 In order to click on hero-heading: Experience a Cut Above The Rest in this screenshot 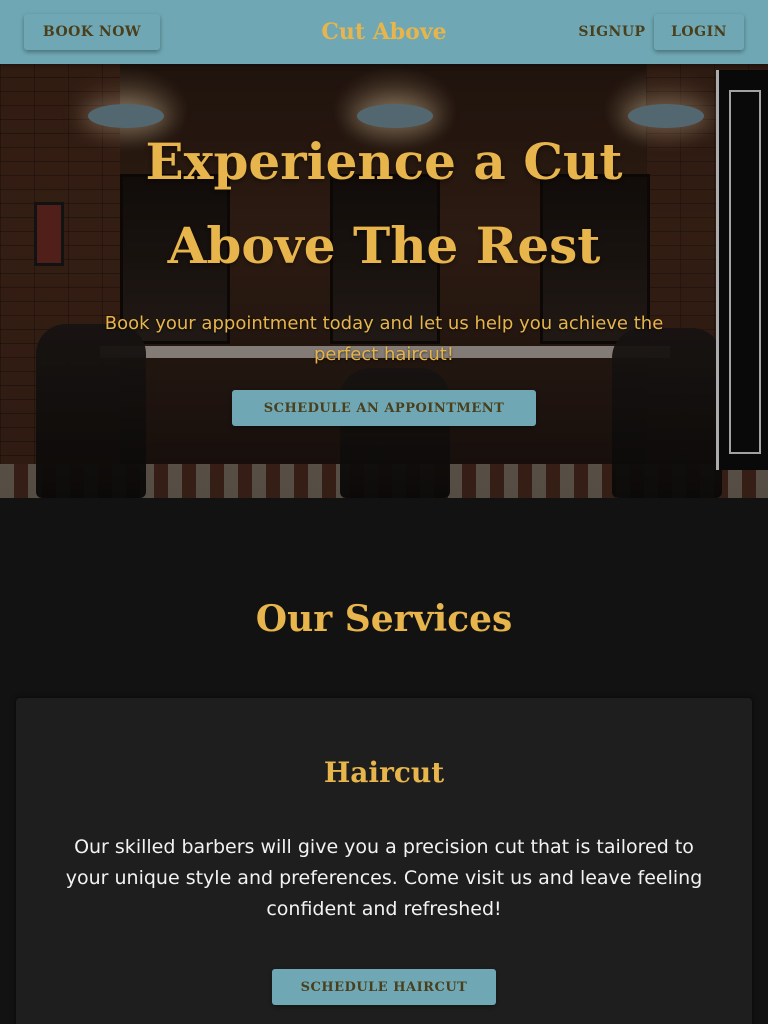, I will do `click(384, 204)`.